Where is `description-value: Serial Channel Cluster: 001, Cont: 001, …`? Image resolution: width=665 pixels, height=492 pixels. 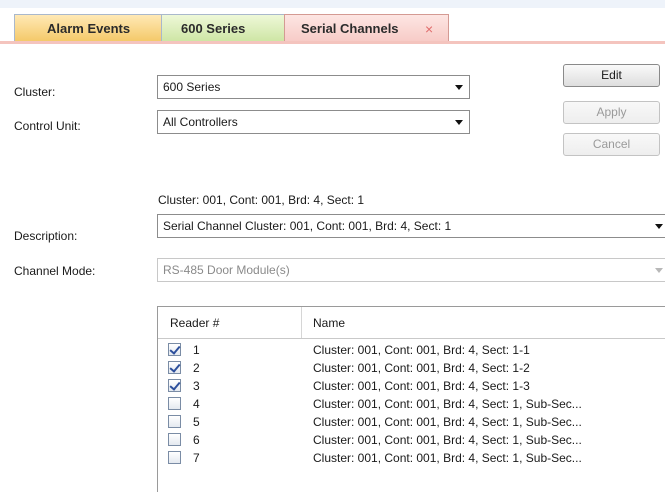 description-value: Serial Channel Cluster: 001, Cont: 001, … is located at coordinates (307, 226).